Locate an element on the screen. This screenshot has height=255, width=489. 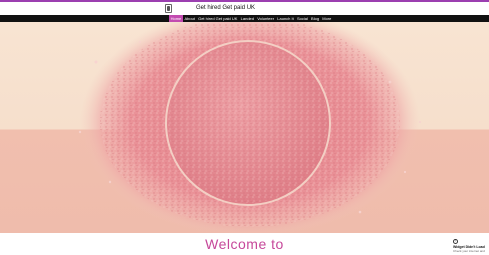
nav-item-landed: Landed is located at coordinates (247, 18).